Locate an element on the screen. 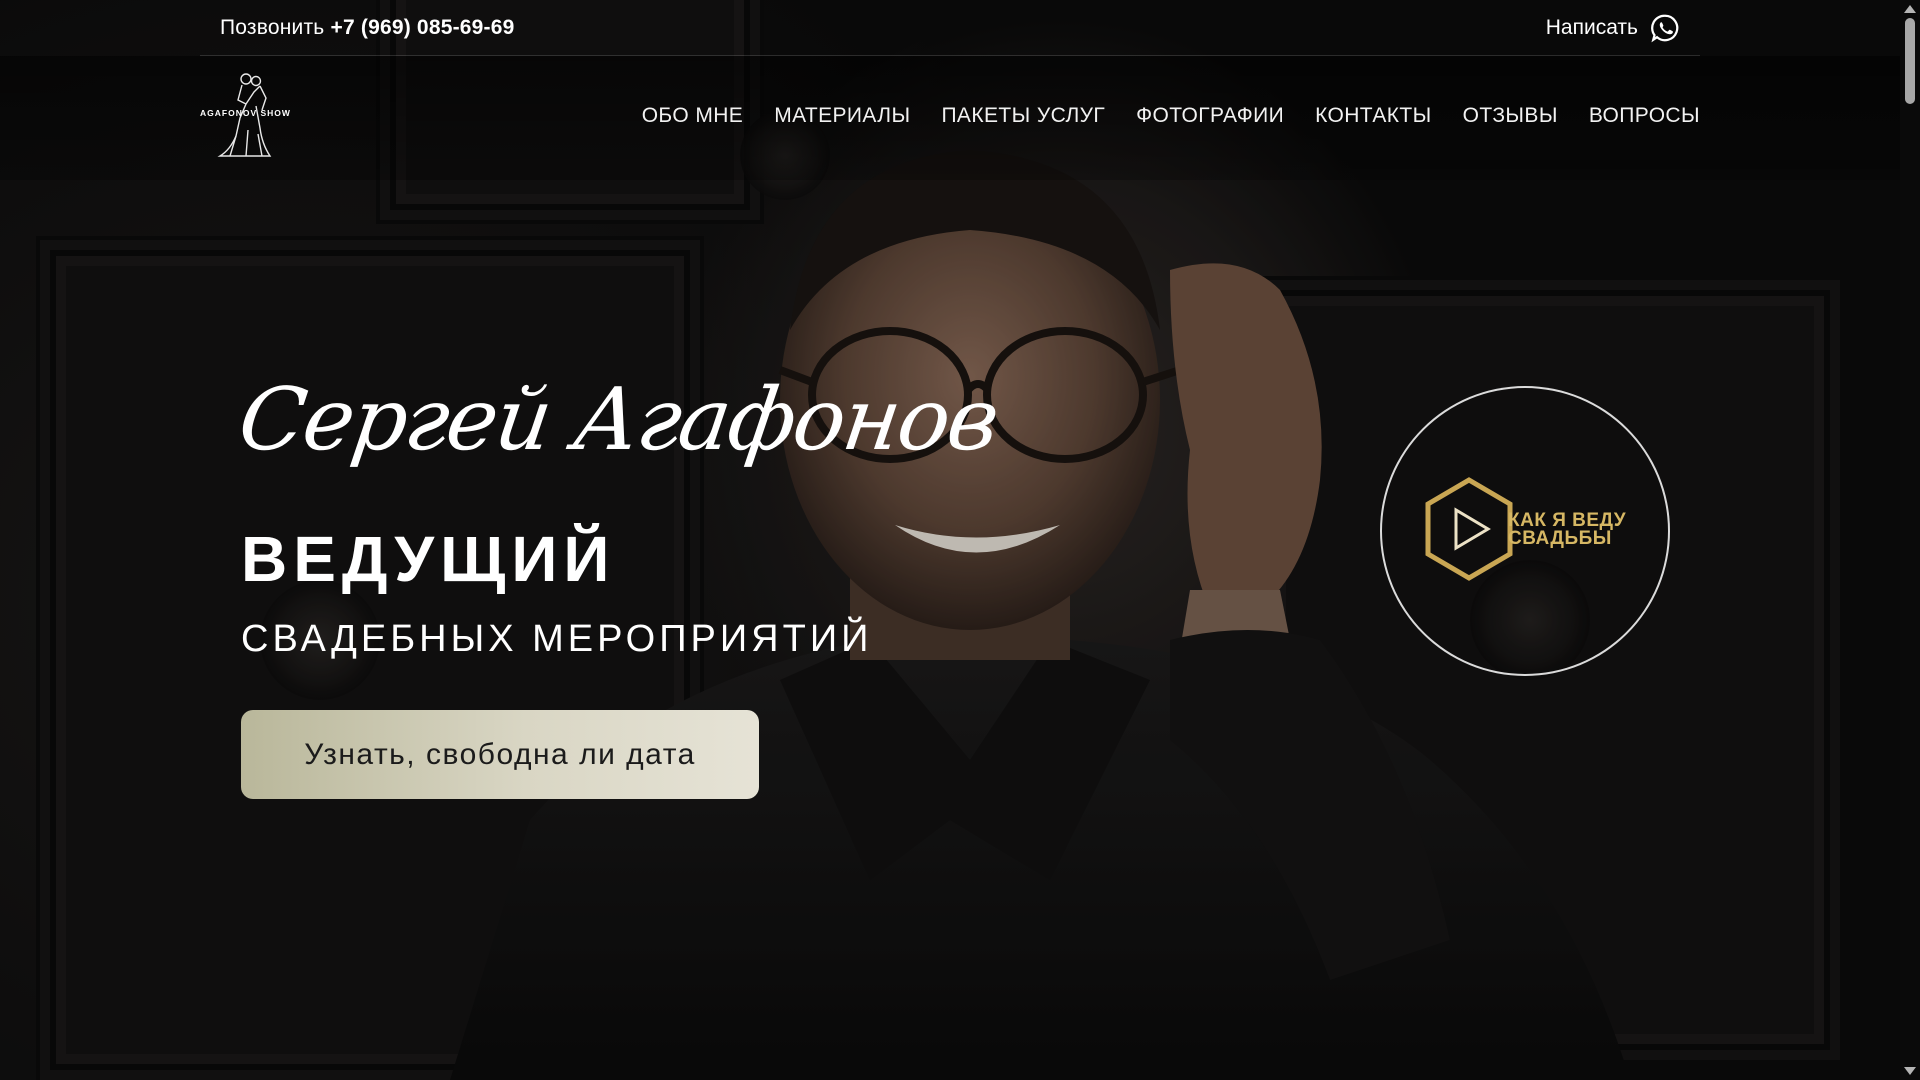  video-play-button: КАК Я ВЕДУ СВАДЬБЫ is located at coordinates (1525, 531).